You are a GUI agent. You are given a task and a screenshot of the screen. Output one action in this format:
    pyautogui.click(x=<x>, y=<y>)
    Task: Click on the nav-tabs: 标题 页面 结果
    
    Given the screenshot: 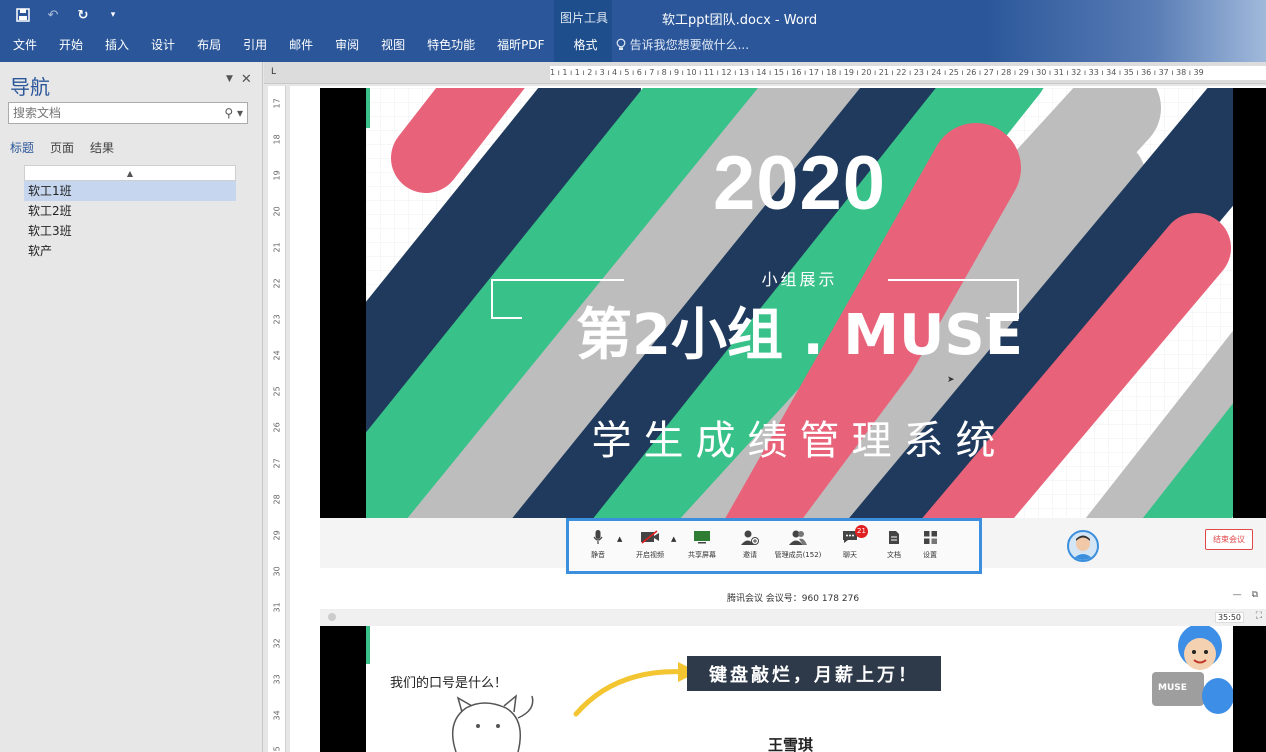 What is the action you would take?
    pyautogui.click(x=62, y=147)
    